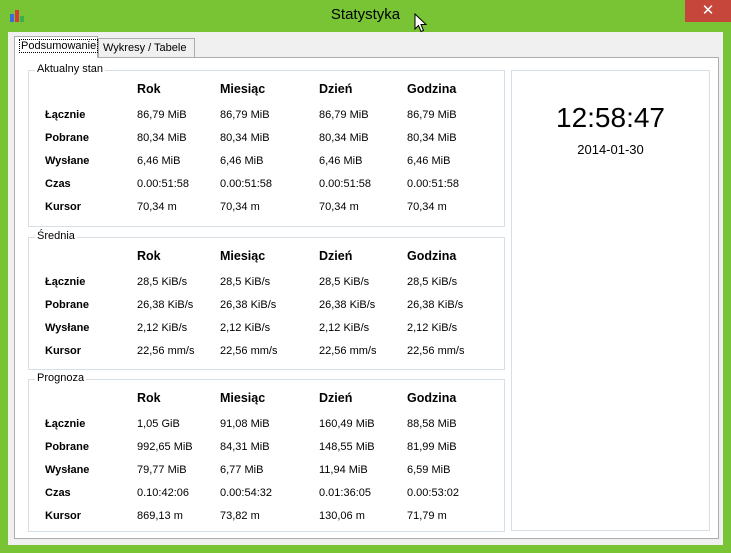  What do you see at coordinates (56, 236) in the screenshot?
I see `group-legend: Średnia` at bounding box center [56, 236].